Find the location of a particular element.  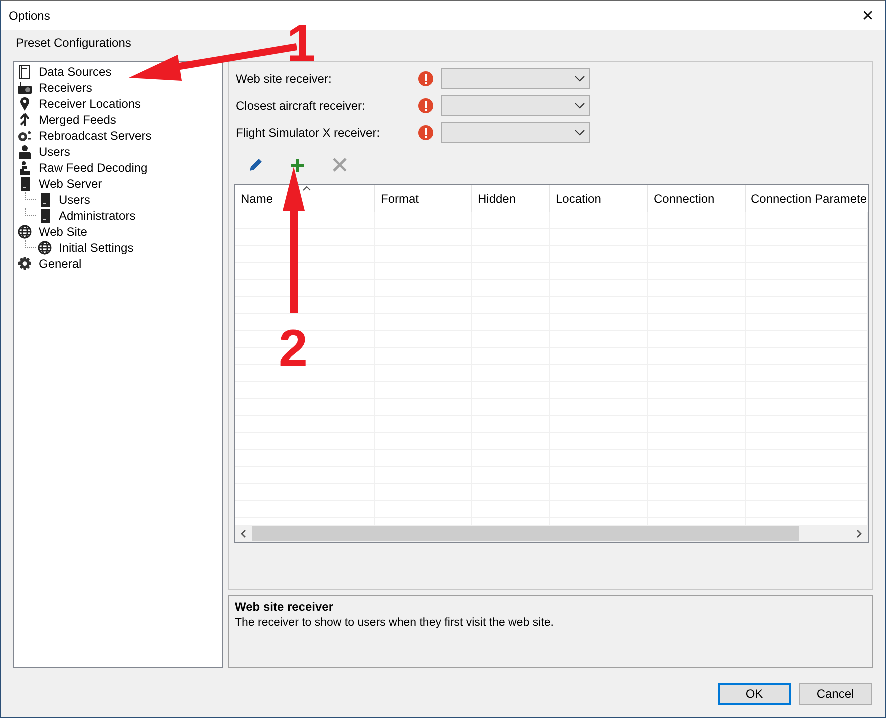

radio-icon is located at coordinates (25, 88).